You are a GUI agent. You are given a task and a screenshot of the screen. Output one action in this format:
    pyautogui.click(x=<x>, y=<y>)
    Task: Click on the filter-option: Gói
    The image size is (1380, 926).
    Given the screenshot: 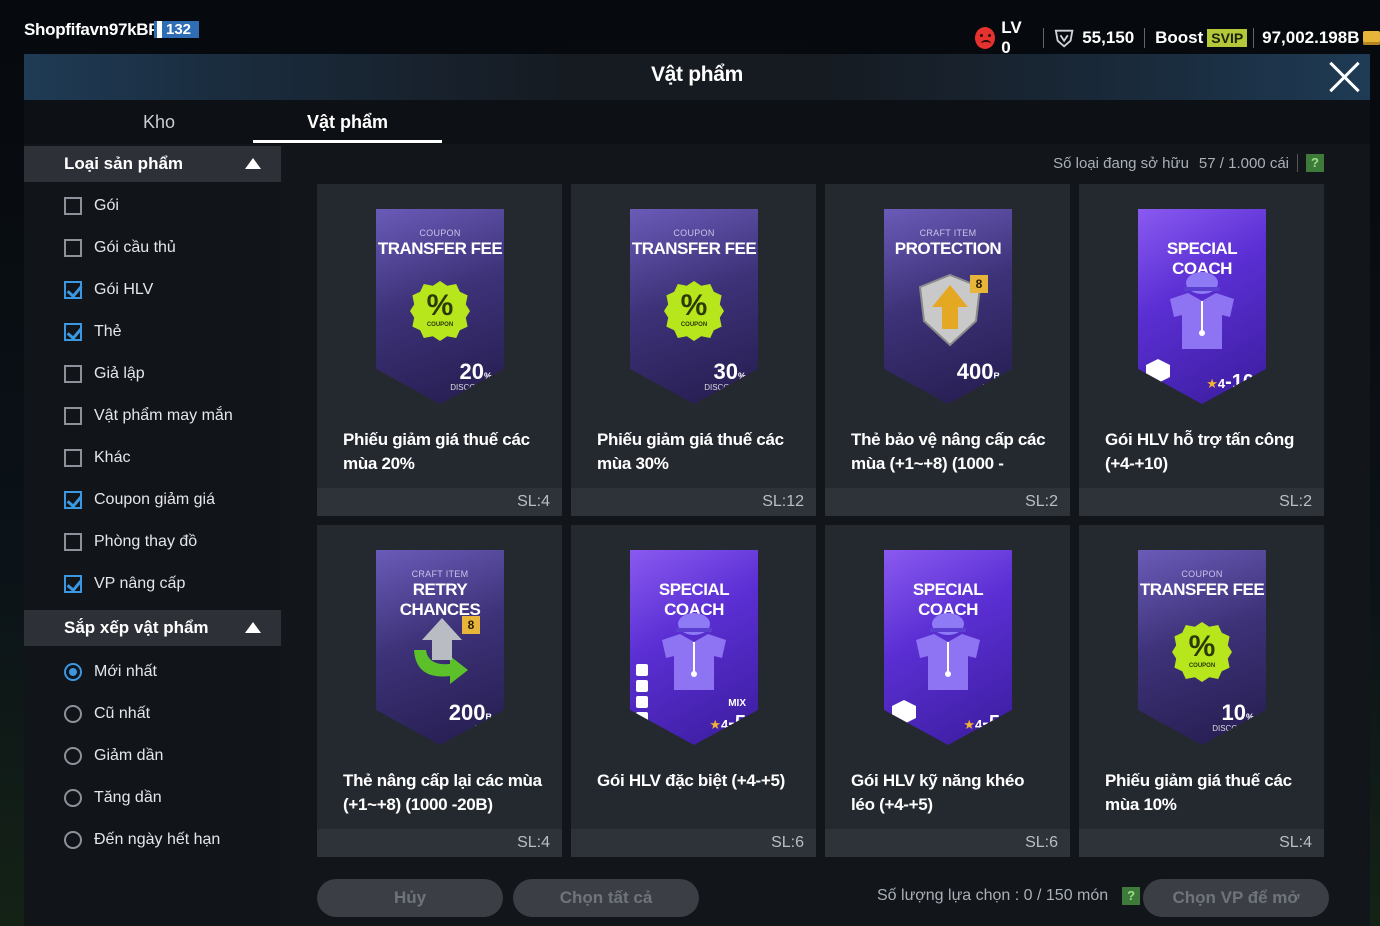 What is the action you would take?
    pyautogui.click(x=91, y=206)
    